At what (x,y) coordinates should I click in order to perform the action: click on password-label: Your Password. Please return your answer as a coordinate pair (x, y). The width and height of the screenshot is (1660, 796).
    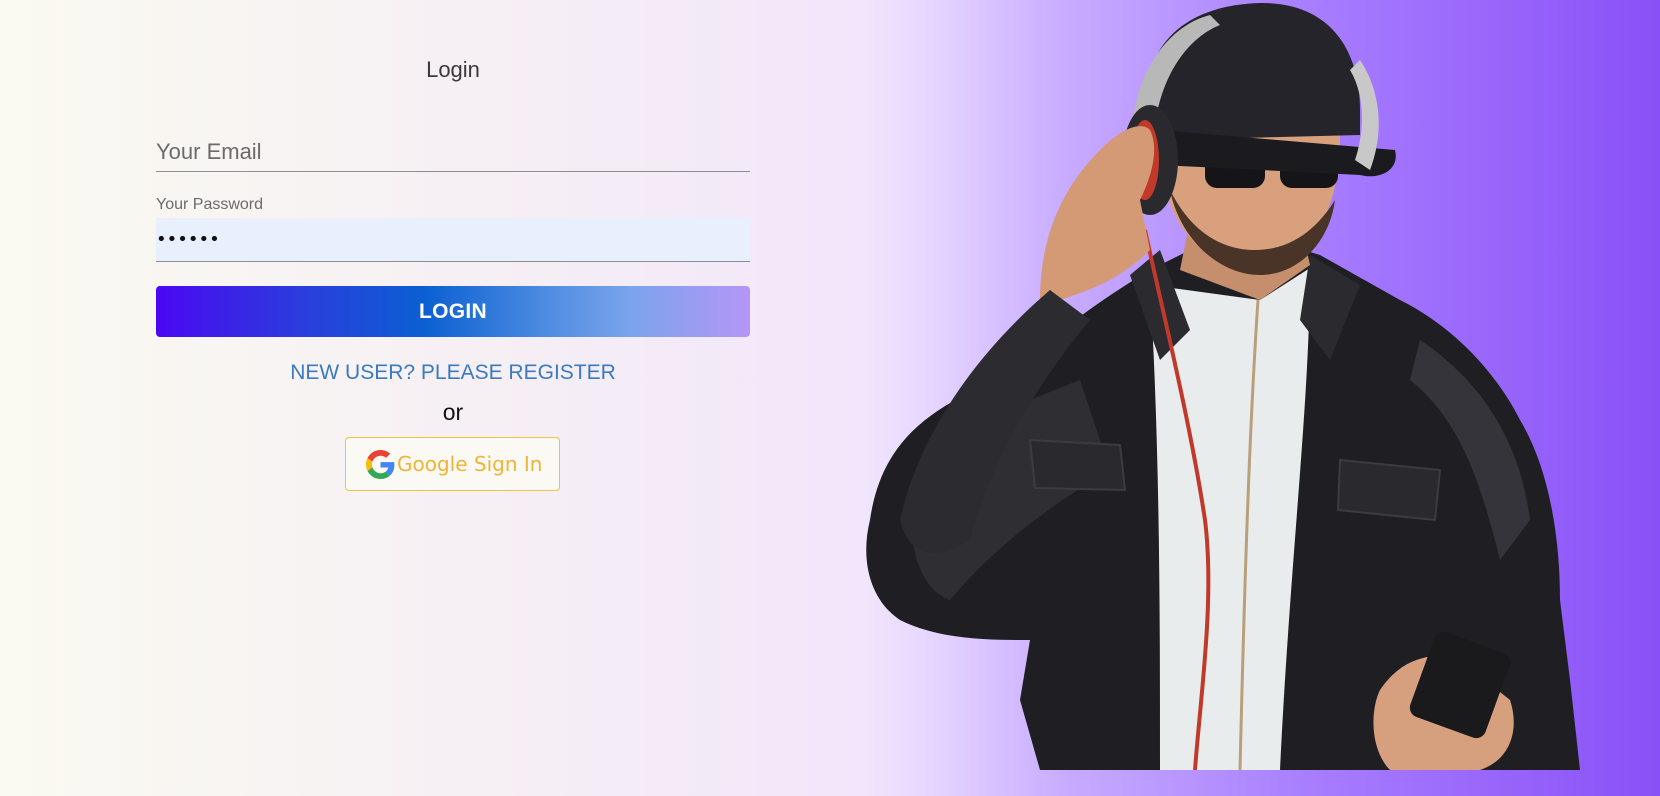
    Looking at the image, I should click on (210, 204).